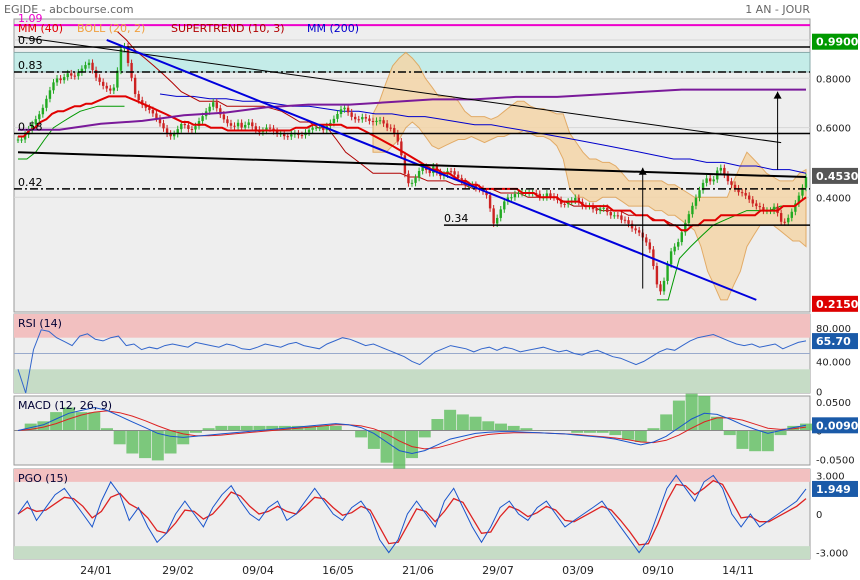  What do you see at coordinates (228, 28) in the screenshot?
I see `legend-item-2: SUPERTREND (10, 3)` at bounding box center [228, 28].